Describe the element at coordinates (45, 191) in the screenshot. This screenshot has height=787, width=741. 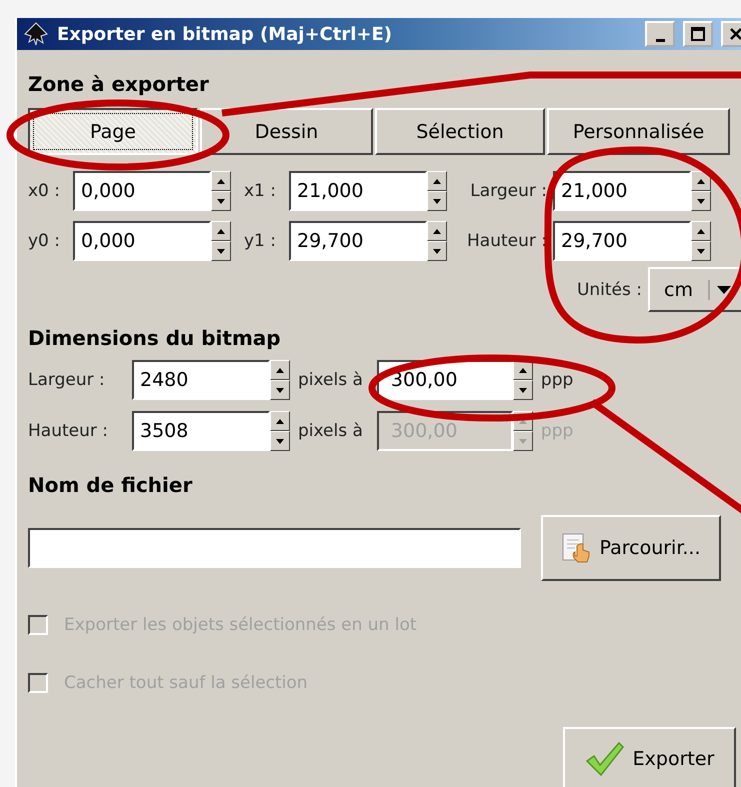
I see `field-label: x0 :` at that location.